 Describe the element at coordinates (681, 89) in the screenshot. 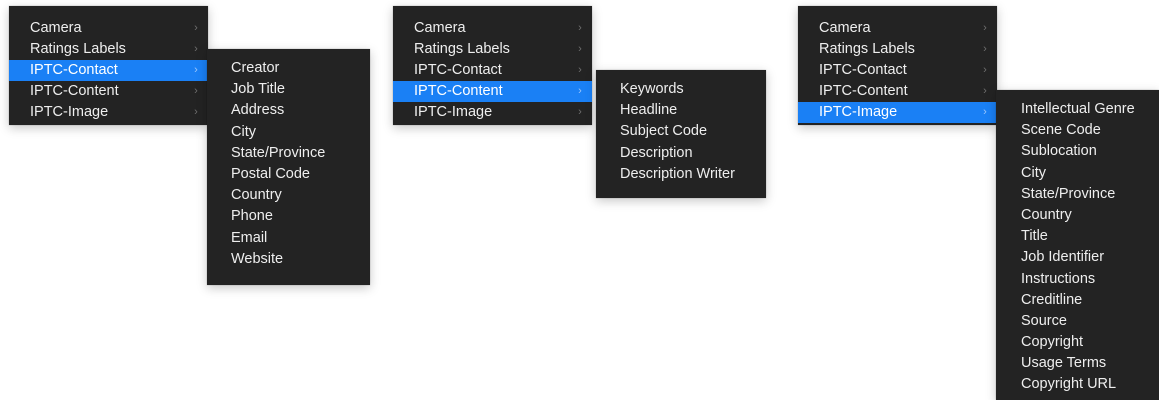

I see `submenu-item-keywords: Keywords` at that location.